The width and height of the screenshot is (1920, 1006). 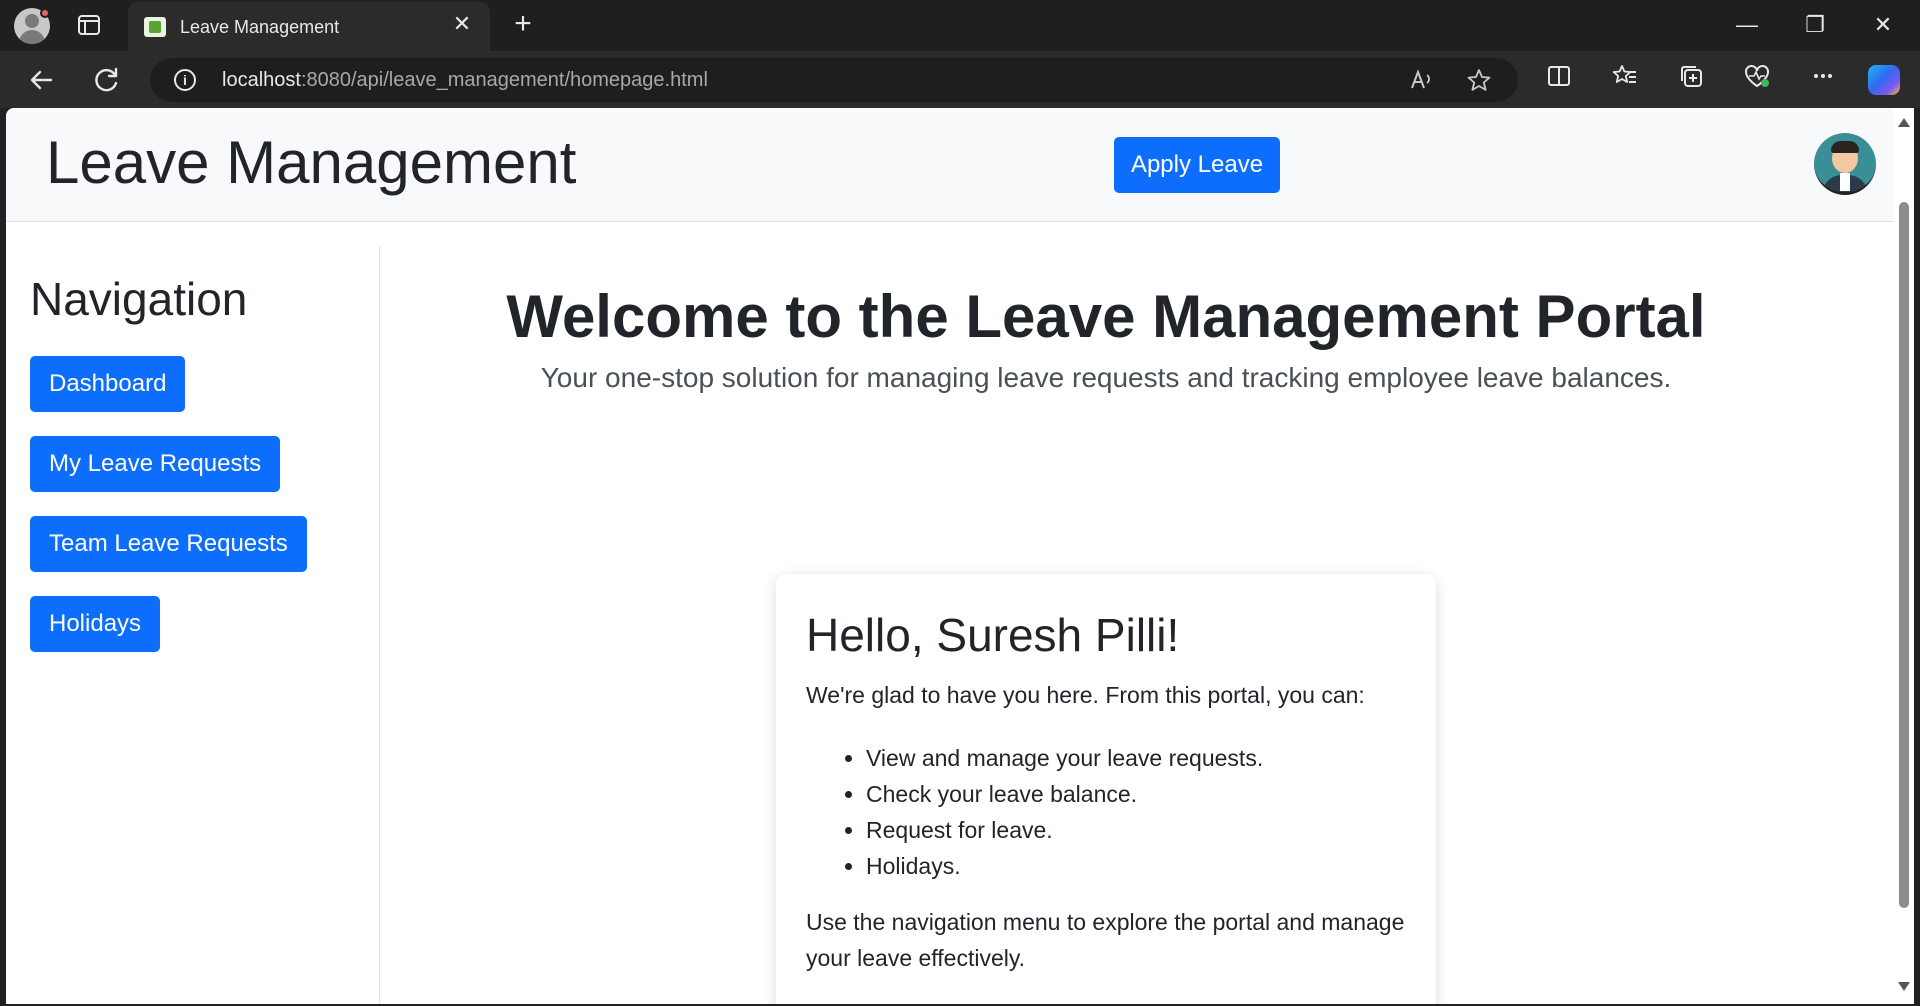 What do you see at coordinates (950, 165) in the screenshot?
I see `page-header: Leave Management Apply Leave` at bounding box center [950, 165].